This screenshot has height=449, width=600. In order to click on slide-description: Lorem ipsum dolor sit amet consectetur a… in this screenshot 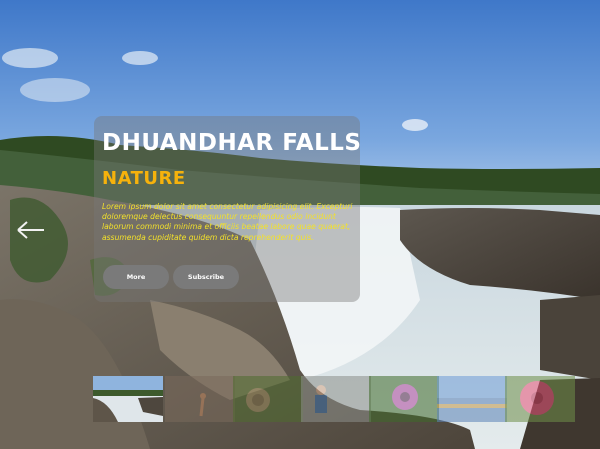, I will do `click(227, 222)`.